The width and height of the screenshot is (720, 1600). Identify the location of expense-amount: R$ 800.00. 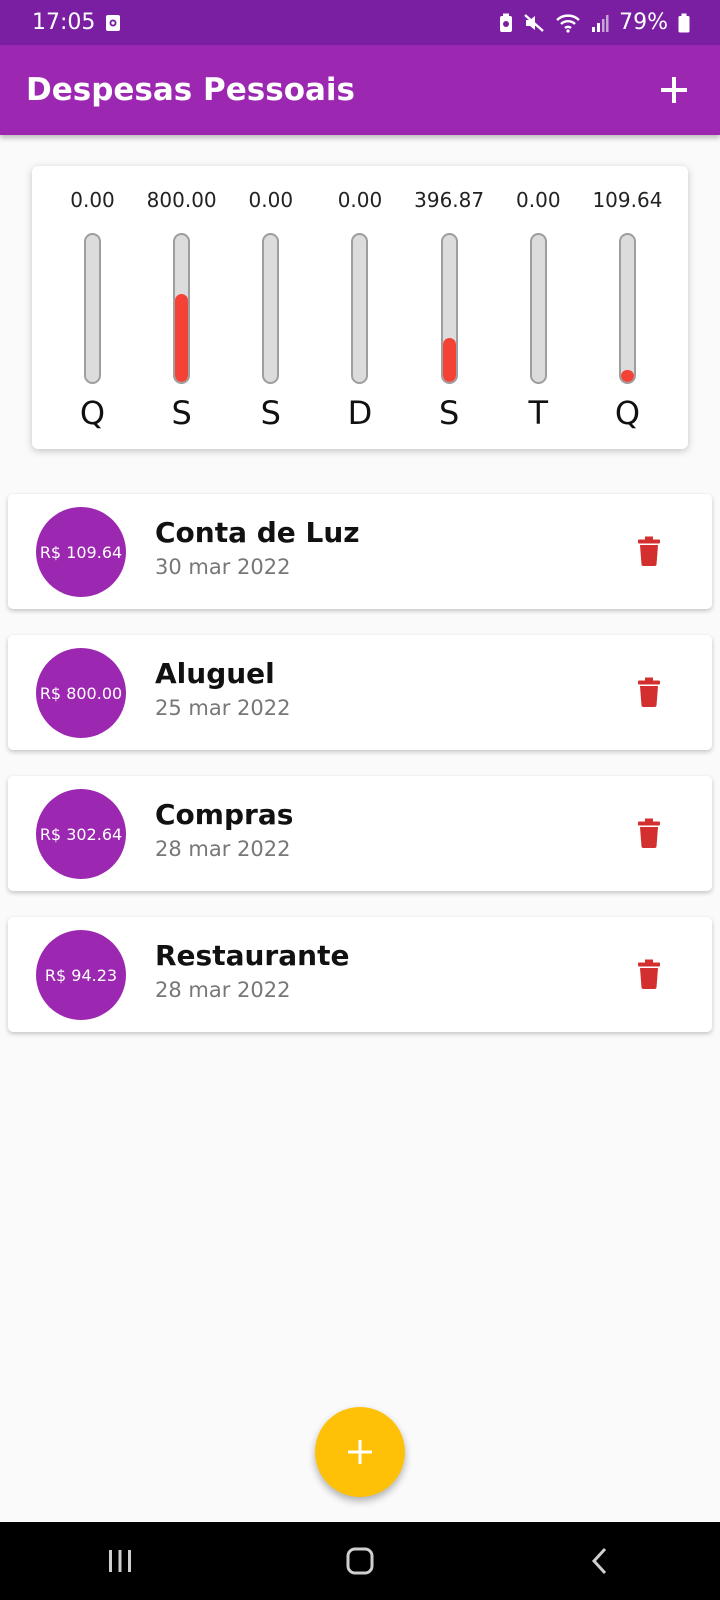
(81, 693).